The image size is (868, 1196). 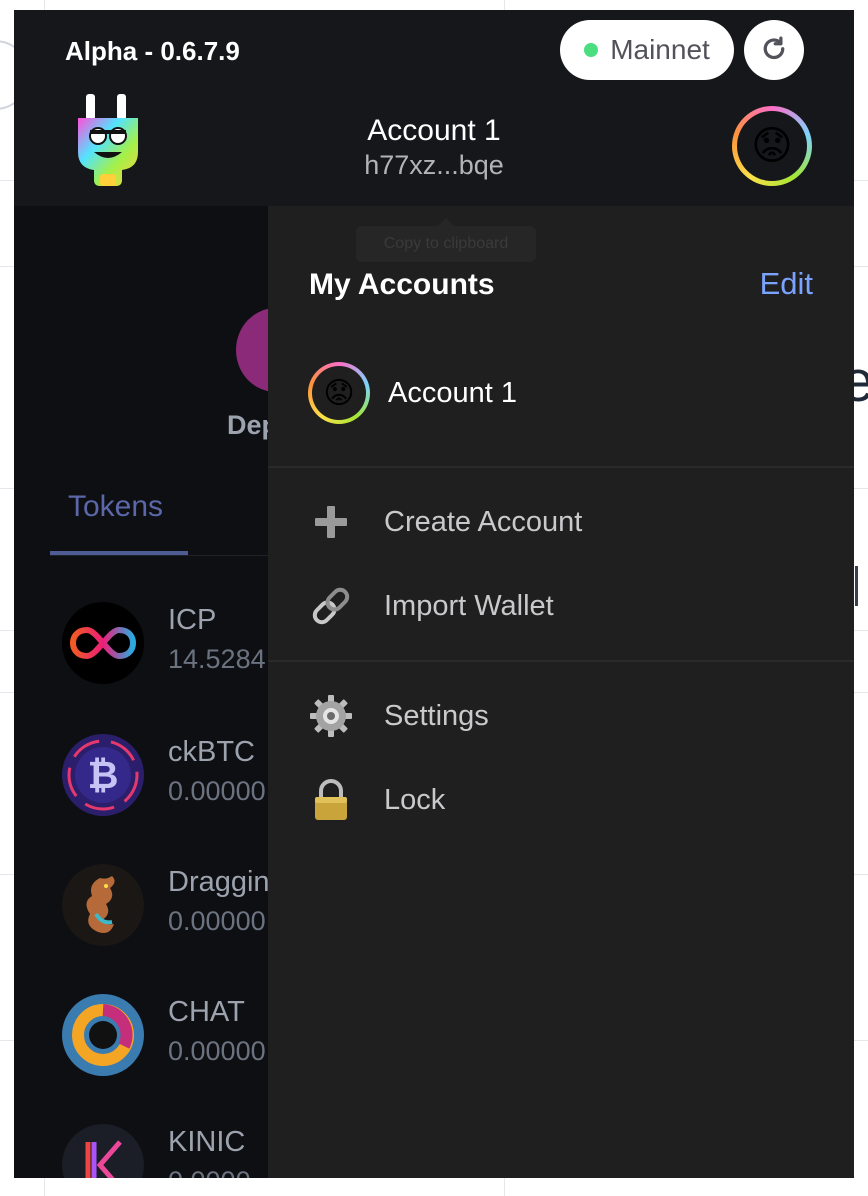 I want to click on current-account-name: Account 1, so click(x=434, y=130).